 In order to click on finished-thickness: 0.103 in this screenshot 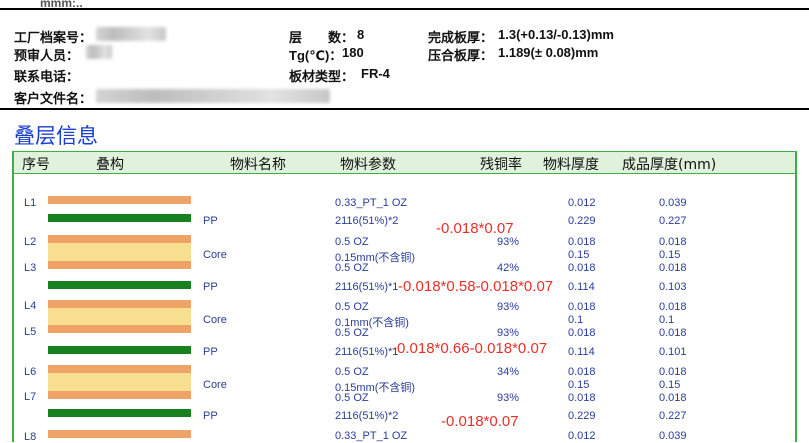, I will do `click(673, 287)`.